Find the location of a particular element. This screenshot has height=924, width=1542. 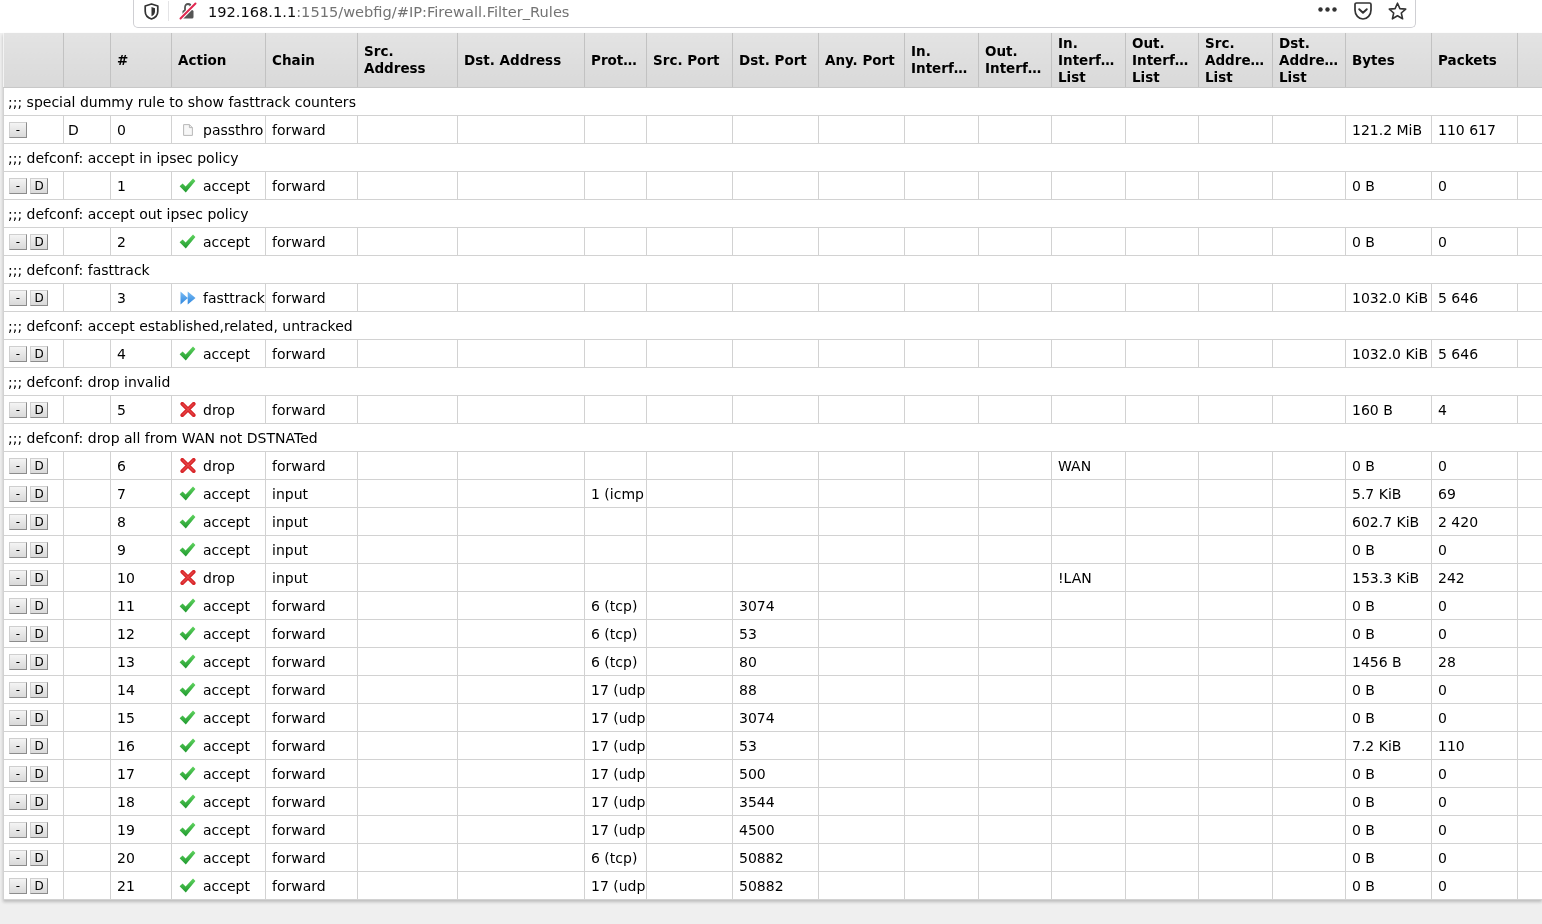

table-cell: 500 is located at coordinates (775, 773).